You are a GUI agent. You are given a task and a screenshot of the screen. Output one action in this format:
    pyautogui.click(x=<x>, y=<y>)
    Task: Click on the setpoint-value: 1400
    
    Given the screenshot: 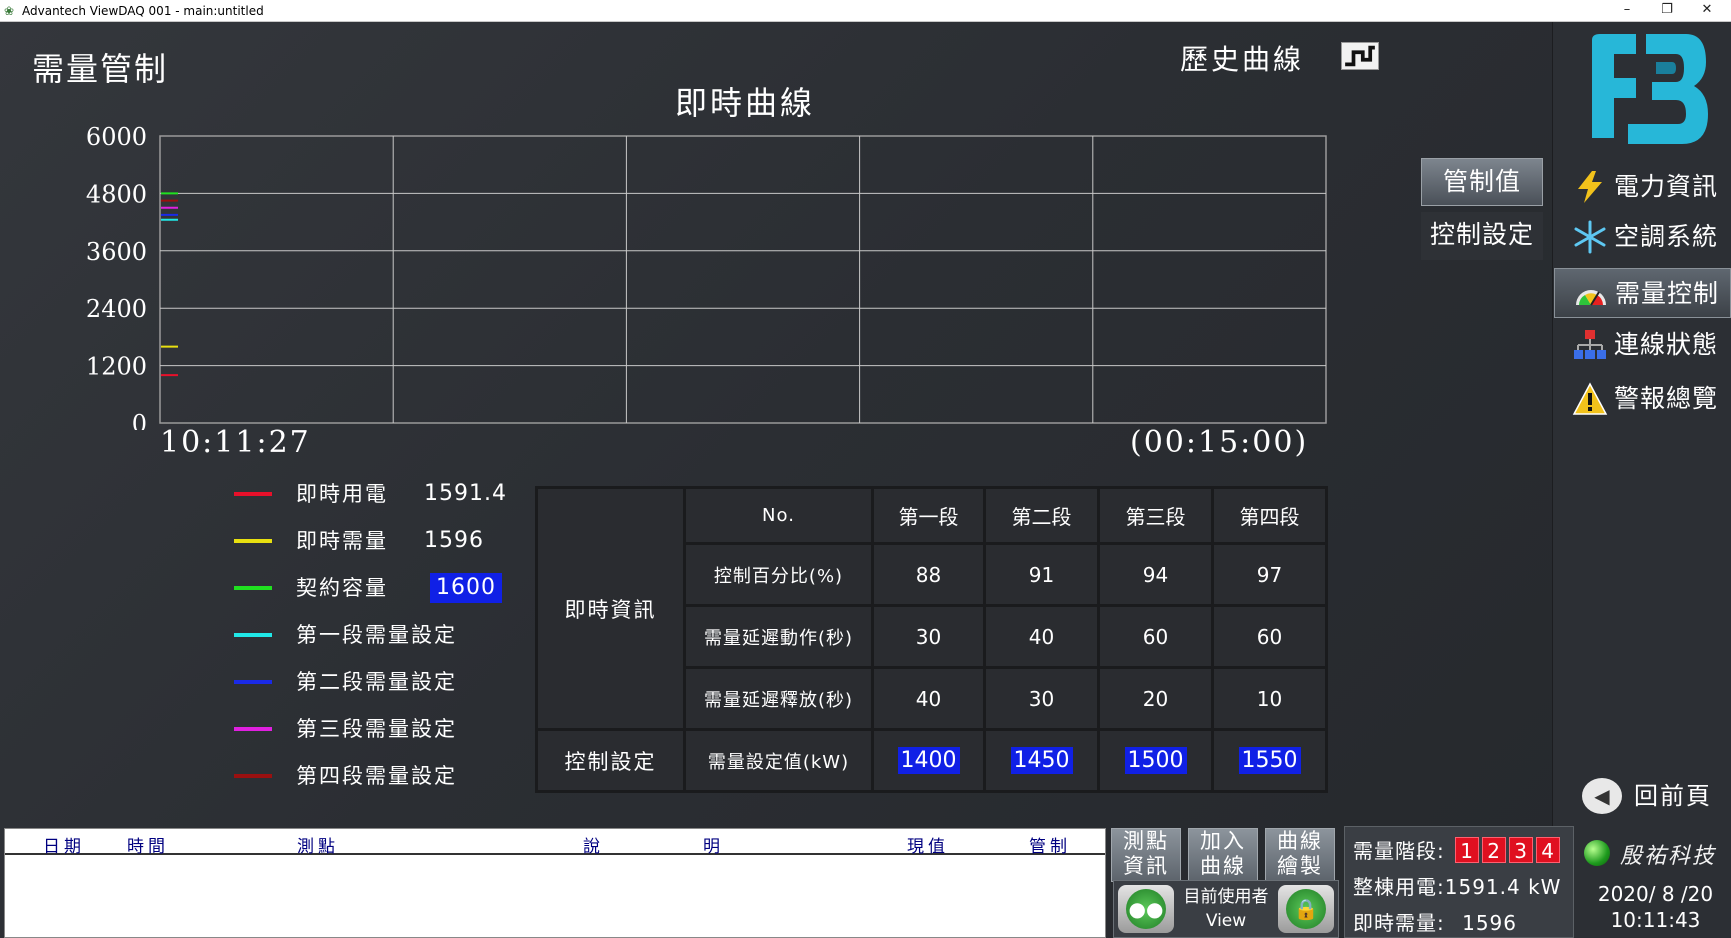 What is the action you would take?
    pyautogui.click(x=928, y=760)
    